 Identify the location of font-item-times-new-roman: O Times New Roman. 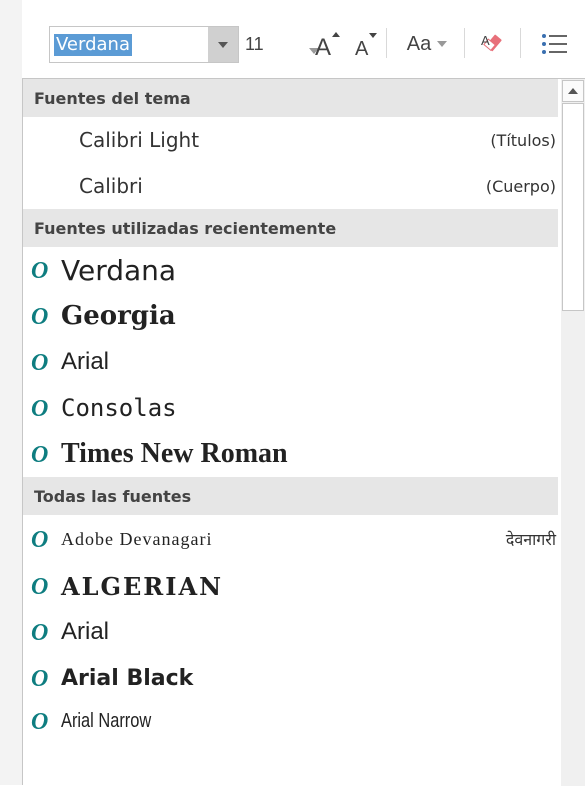
(290, 454).